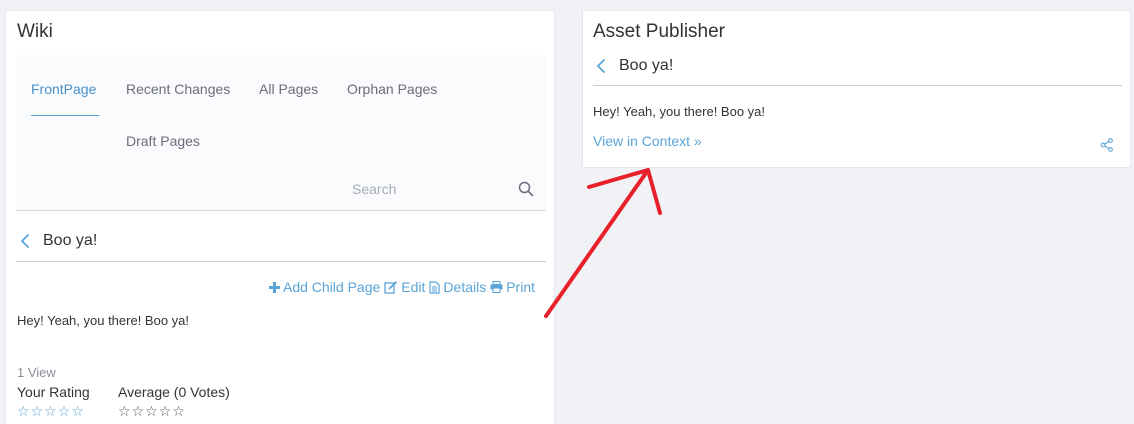 The image size is (1134, 424). What do you see at coordinates (496, 287) in the screenshot?
I see `print-icon` at bounding box center [496, 287].